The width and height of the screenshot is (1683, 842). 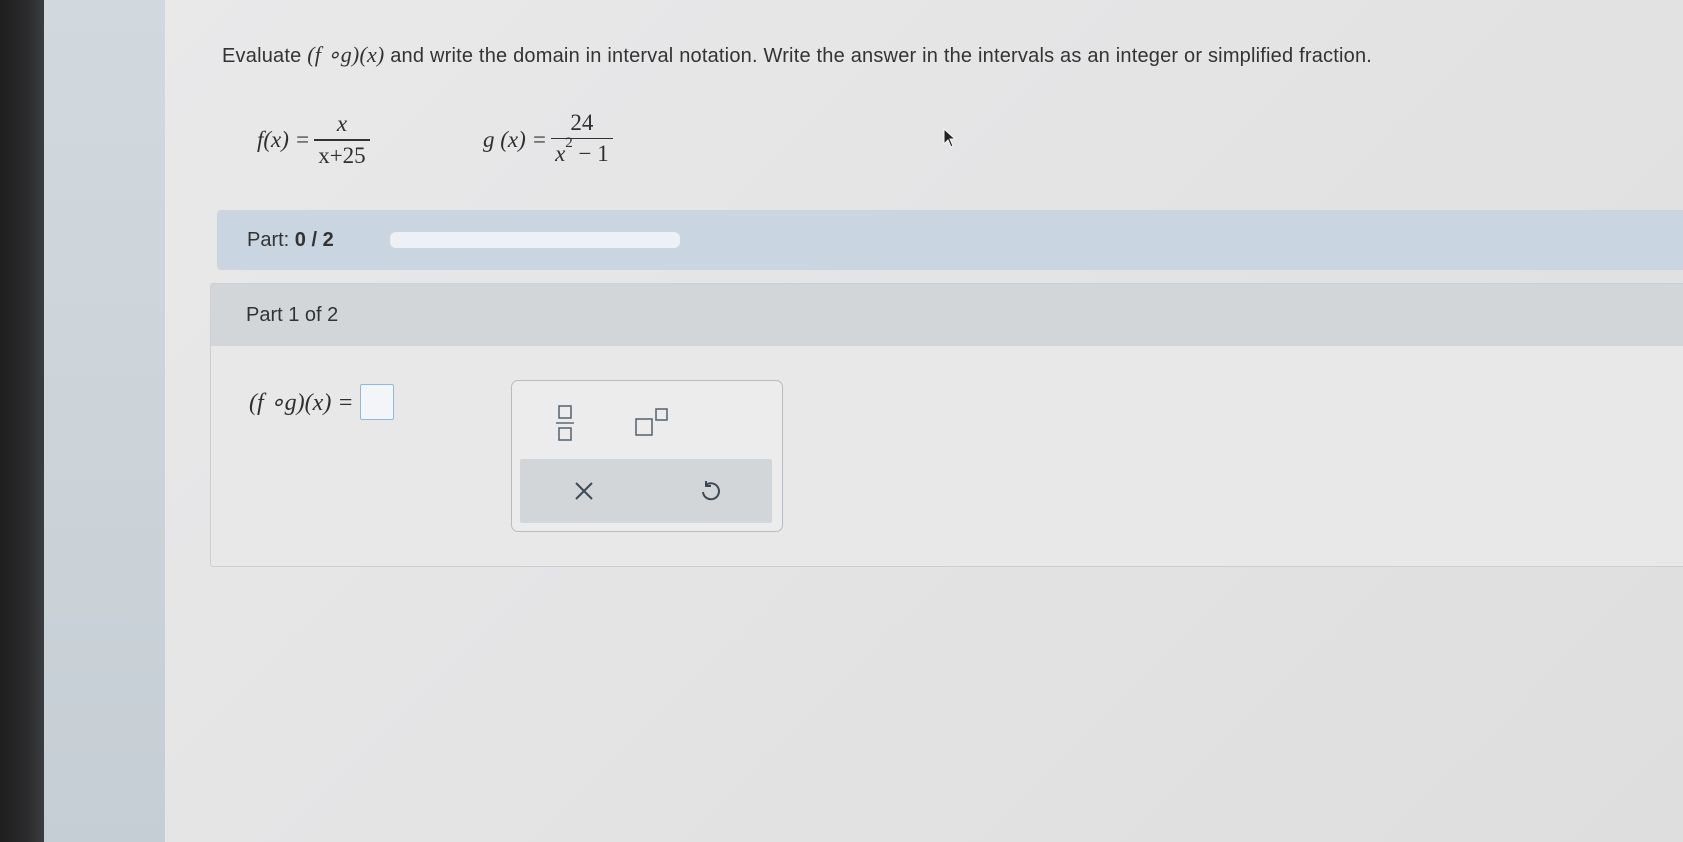 I want to click on answer-lhs: (f ∘g)(x) =, so click(x=301, y=402).